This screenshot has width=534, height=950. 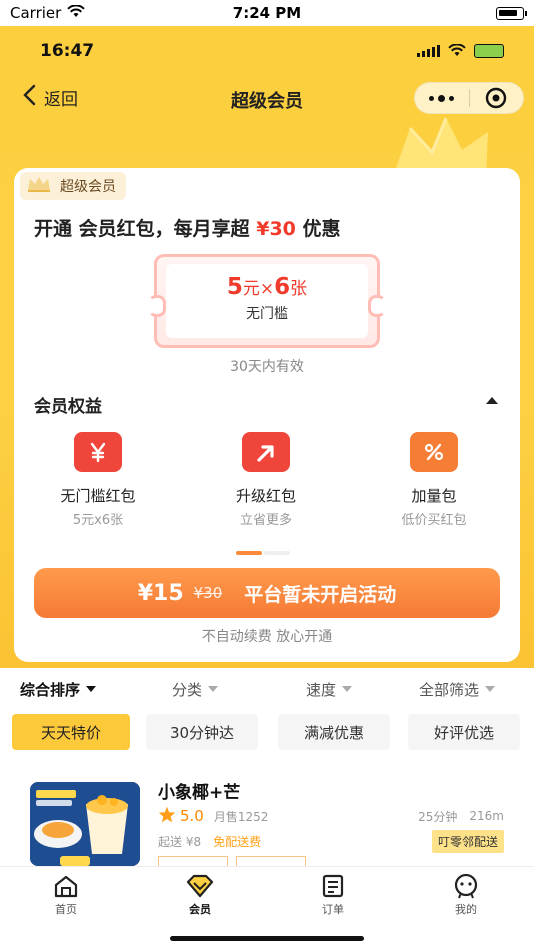 I want to click on wifi-icon, so click(x=457, y=51).